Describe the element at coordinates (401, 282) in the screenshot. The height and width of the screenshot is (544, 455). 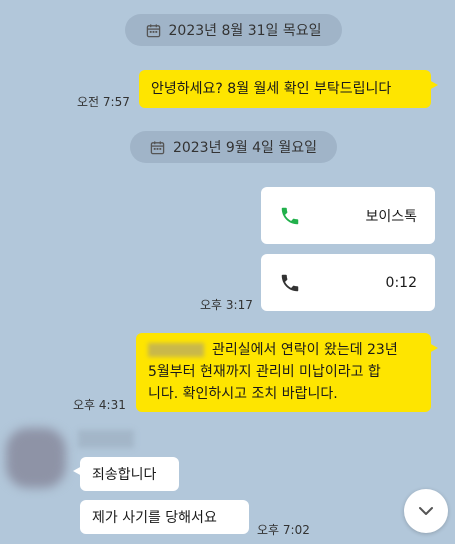
I see `call-duration: 0:12` at that location.